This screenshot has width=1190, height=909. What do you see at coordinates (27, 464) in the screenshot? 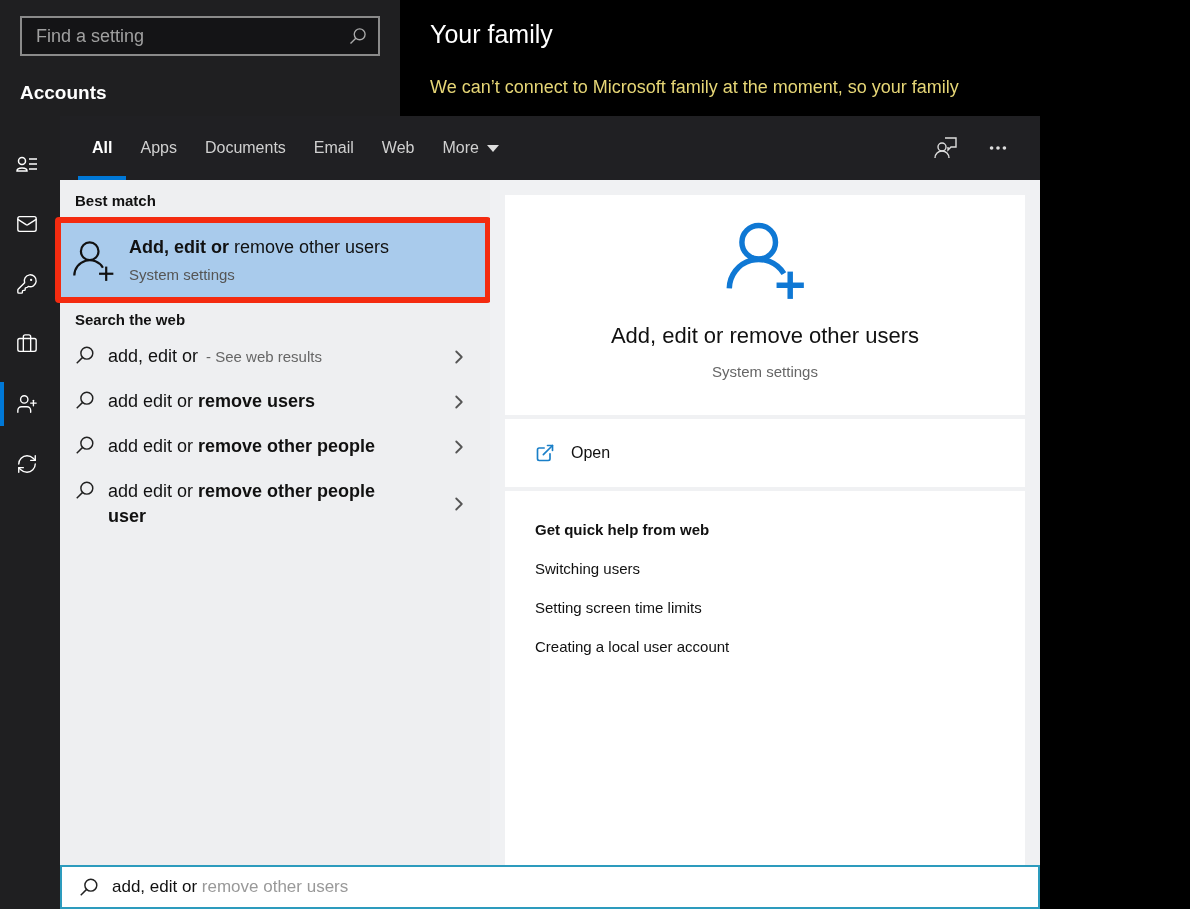
I see `sync-icon` at bounding box center [27, 464].